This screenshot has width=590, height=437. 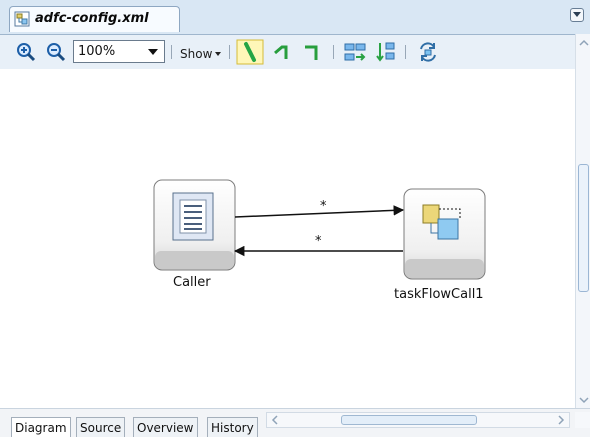 What do you see at coordinates (584, 400) in the screenshot?
I see `scroll-down-icon` at bounding box center [584, 400].